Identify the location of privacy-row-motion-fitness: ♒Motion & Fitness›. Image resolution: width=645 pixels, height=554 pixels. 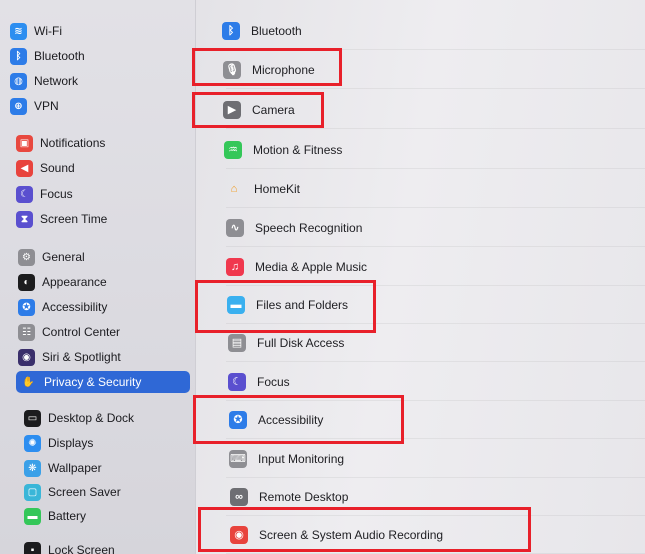
(420, 149).